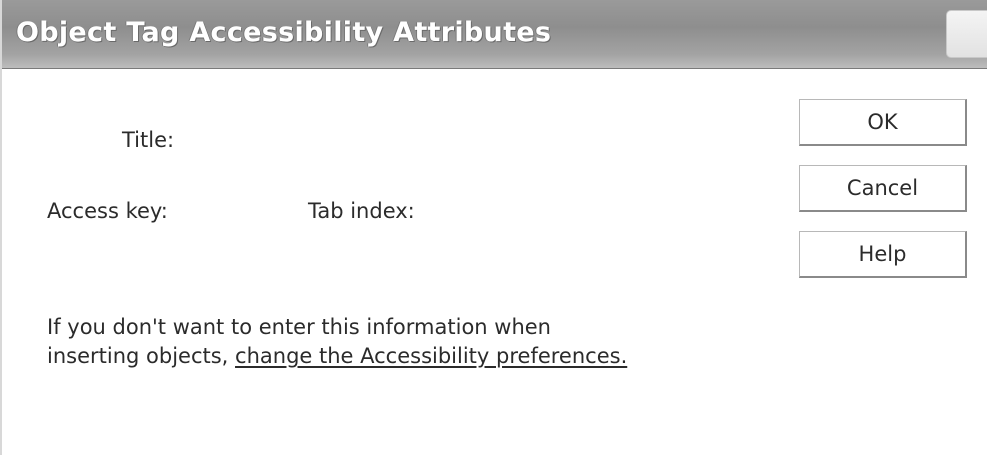 This screenshot has width=987, height=455. Describe the element at coordinates (966, 34) in the screenshot. I see `close-button` at that location.